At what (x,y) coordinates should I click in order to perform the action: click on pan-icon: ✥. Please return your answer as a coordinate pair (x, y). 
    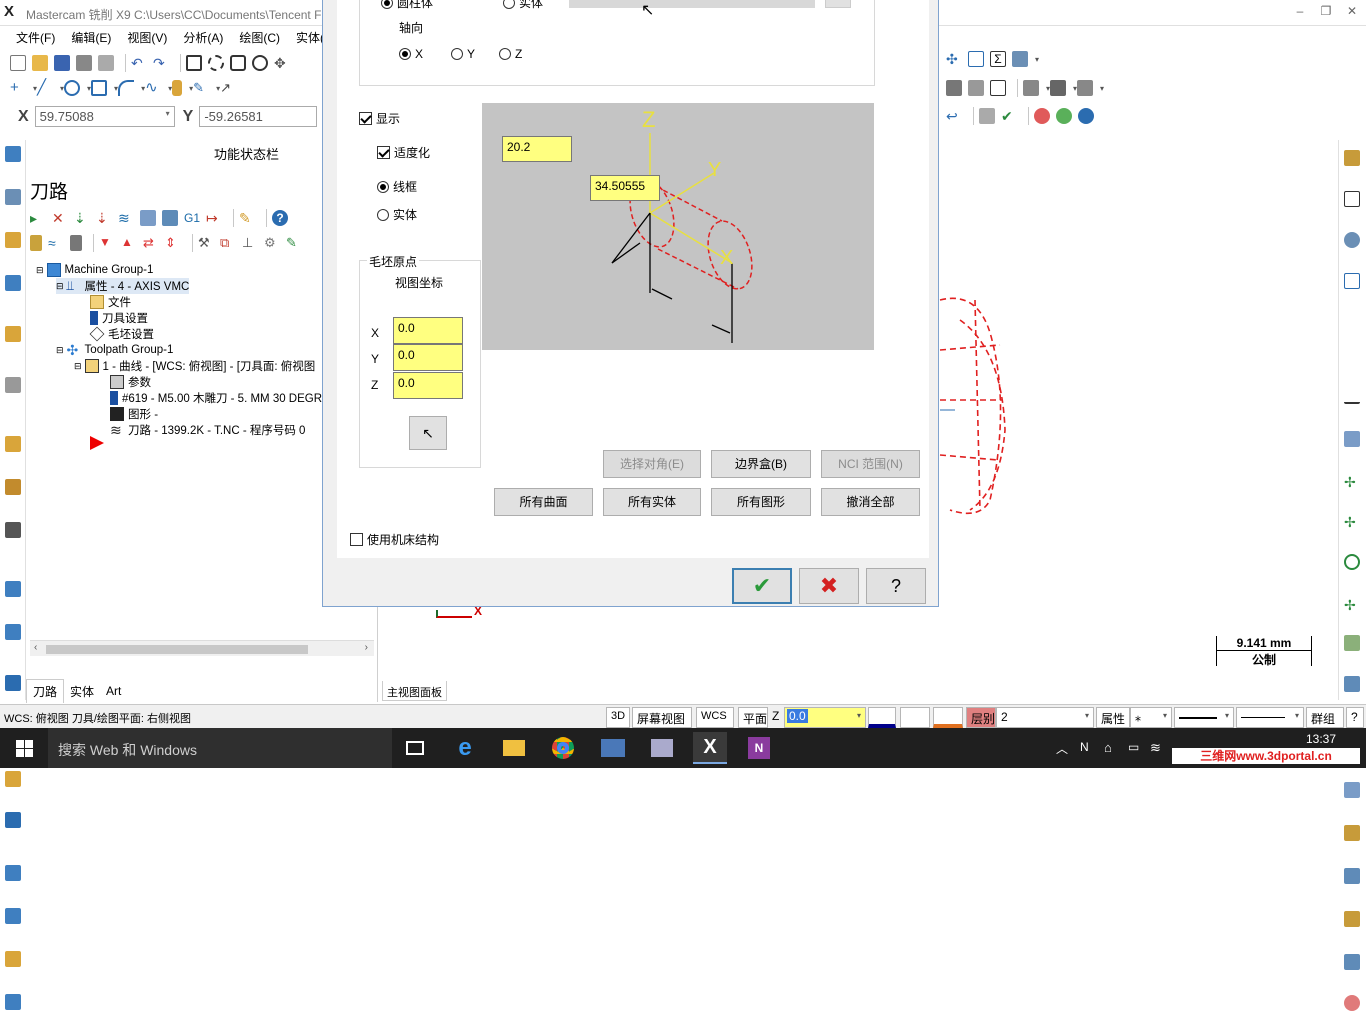
    Looking at the image, I should click on (282, 63).